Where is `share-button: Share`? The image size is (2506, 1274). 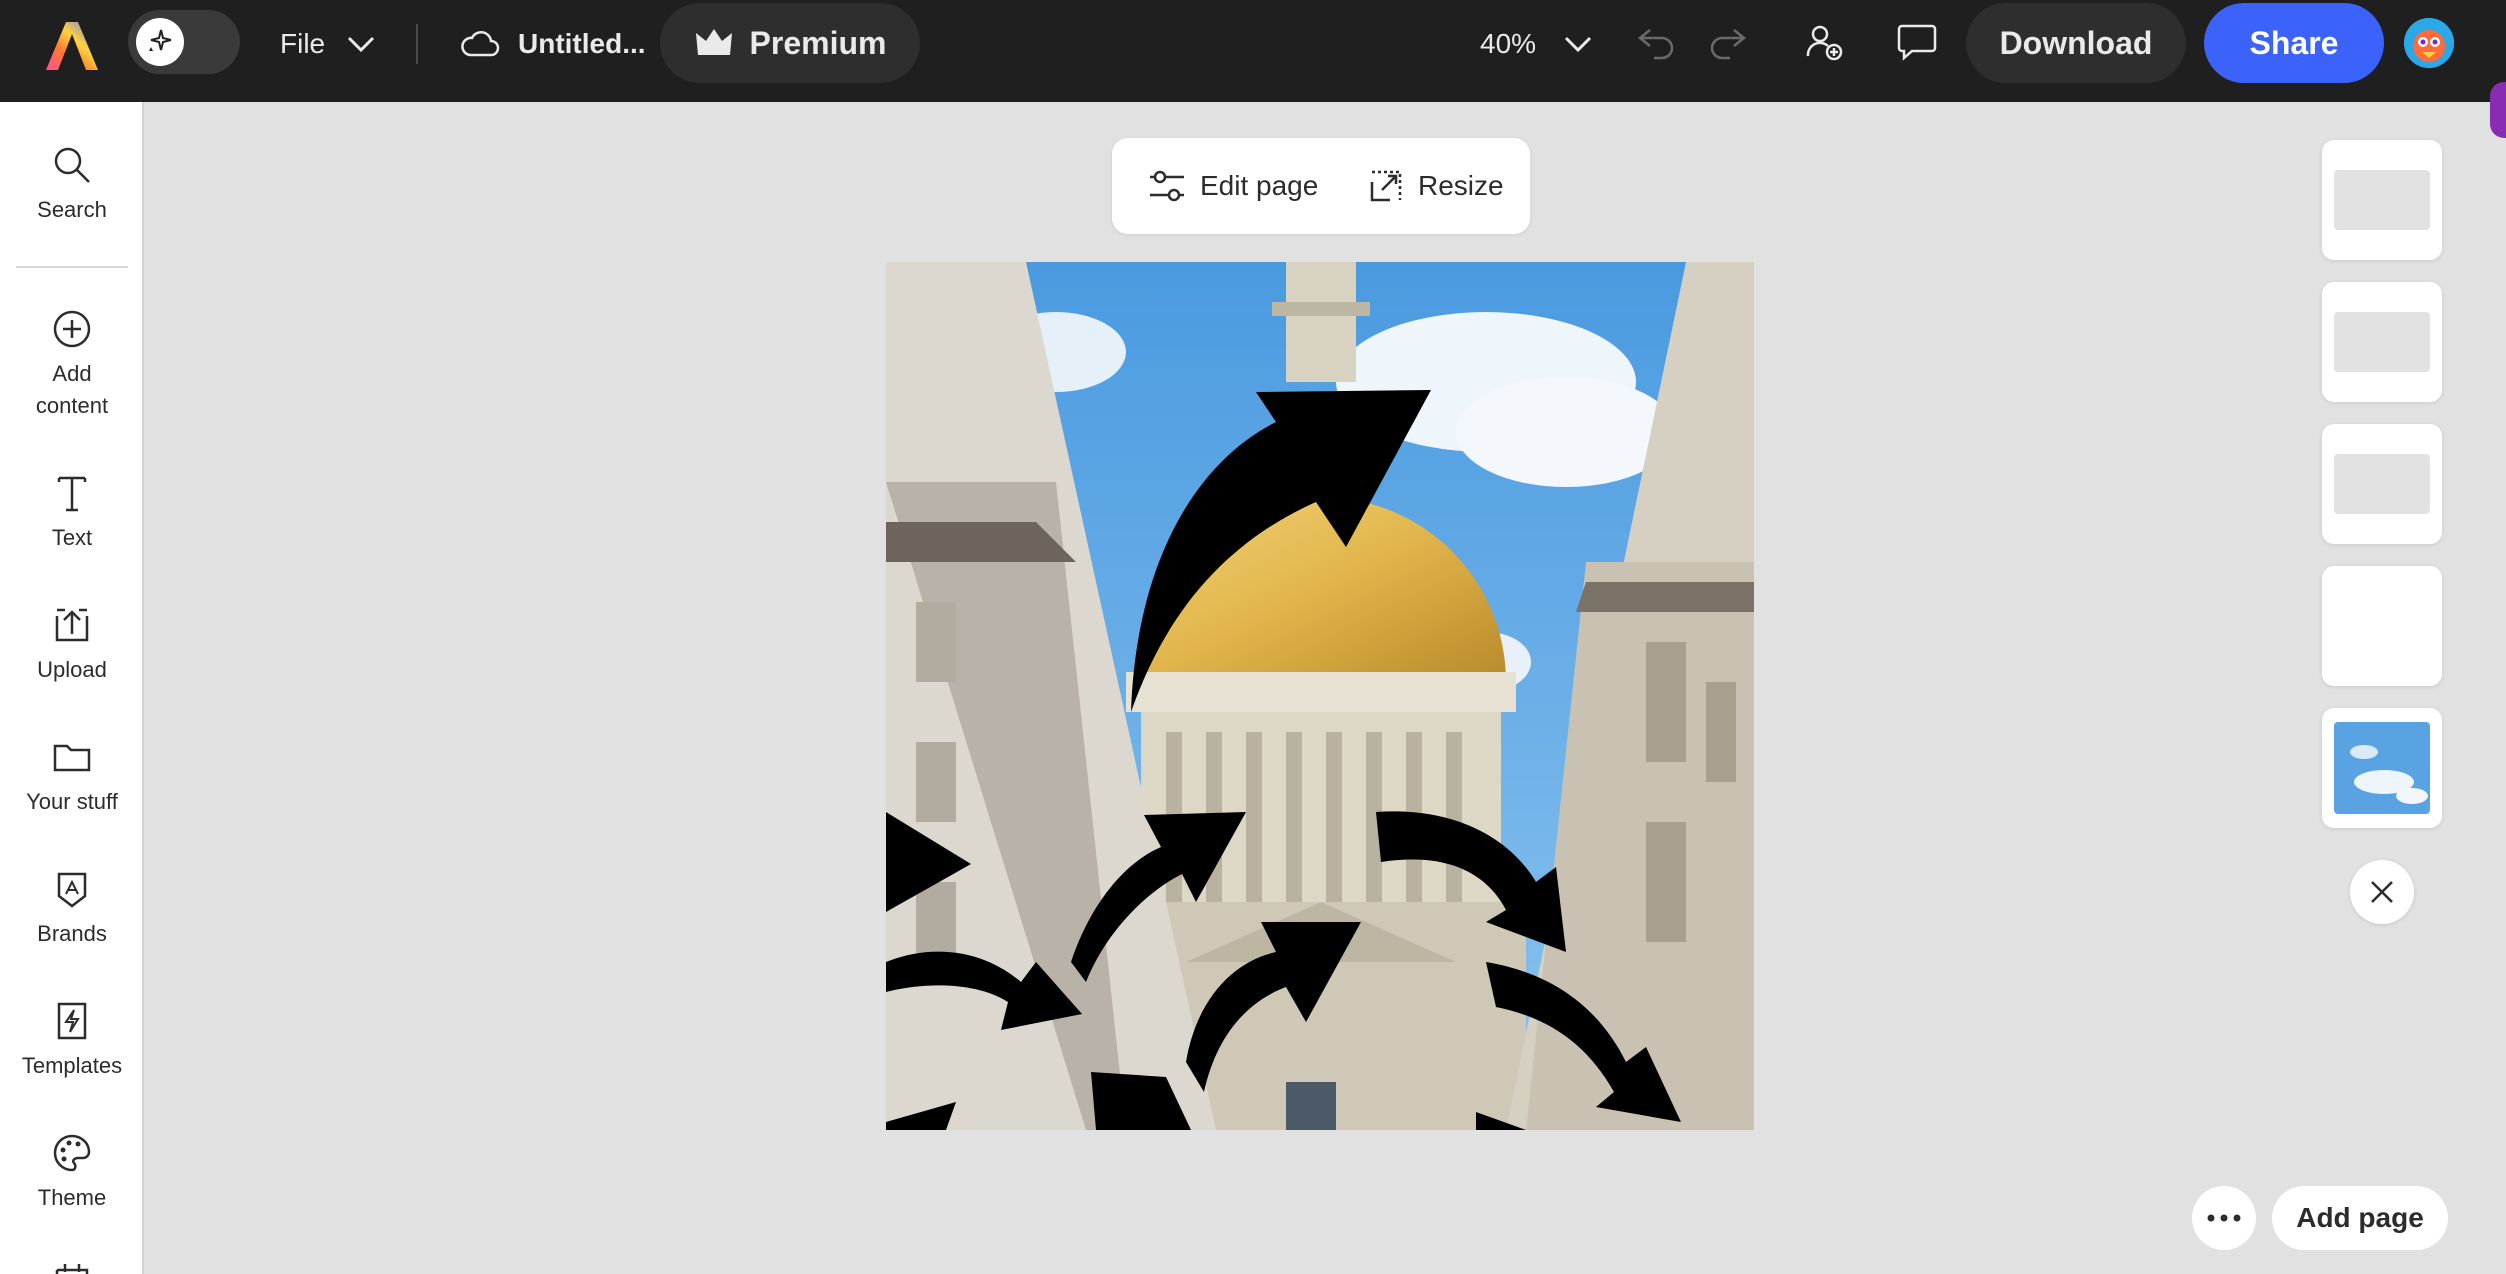 share-button: Share is located at coordinates (2294, 43).